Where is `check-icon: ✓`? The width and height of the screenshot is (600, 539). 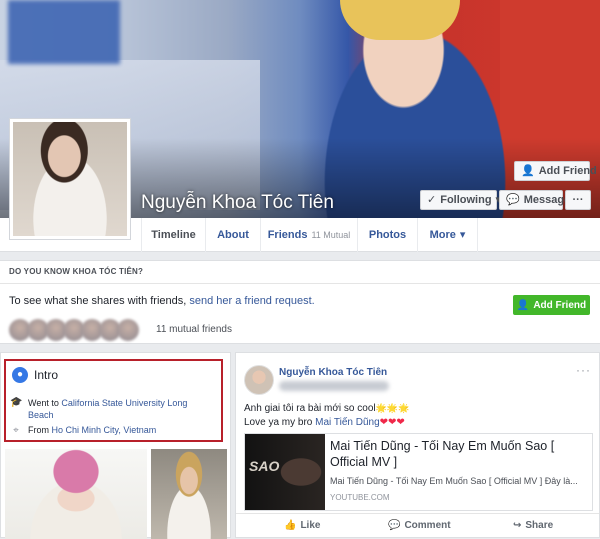 check-icon: ✓ is located at coordinates (432, 199).